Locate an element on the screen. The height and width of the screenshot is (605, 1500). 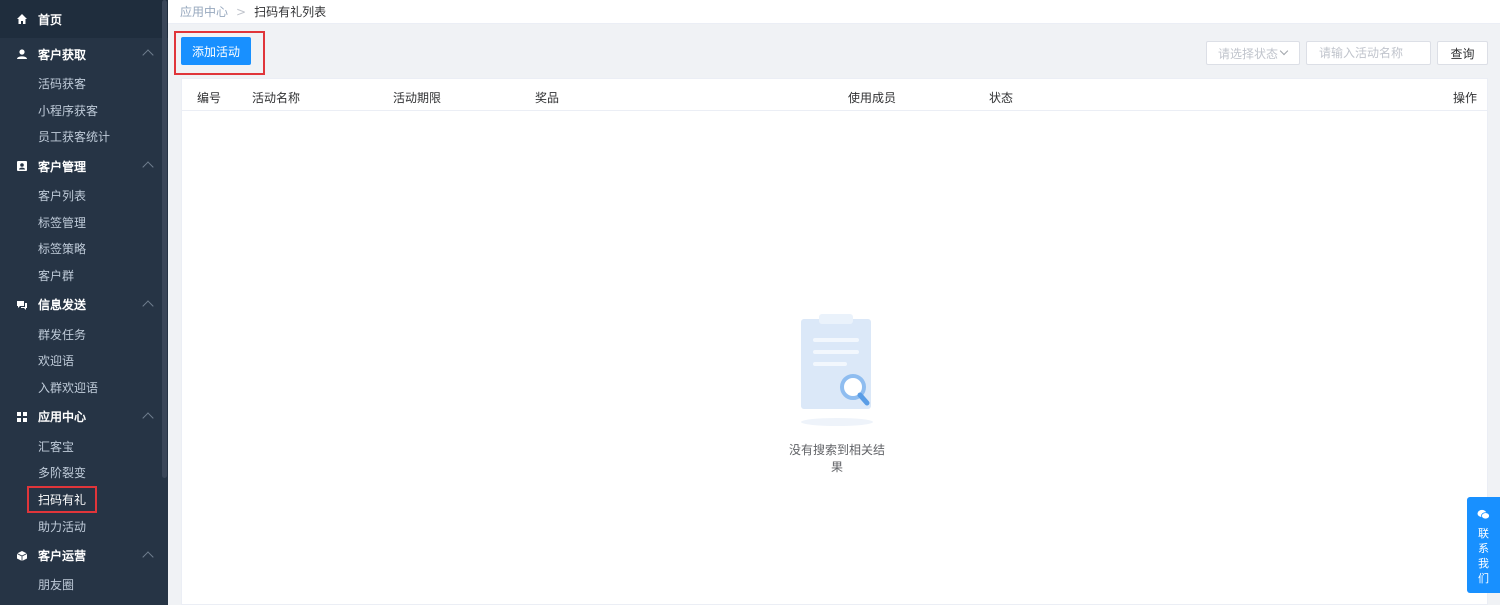
sidebar-item-label: 入群欢迎语 is located at coordinates (68, 388).